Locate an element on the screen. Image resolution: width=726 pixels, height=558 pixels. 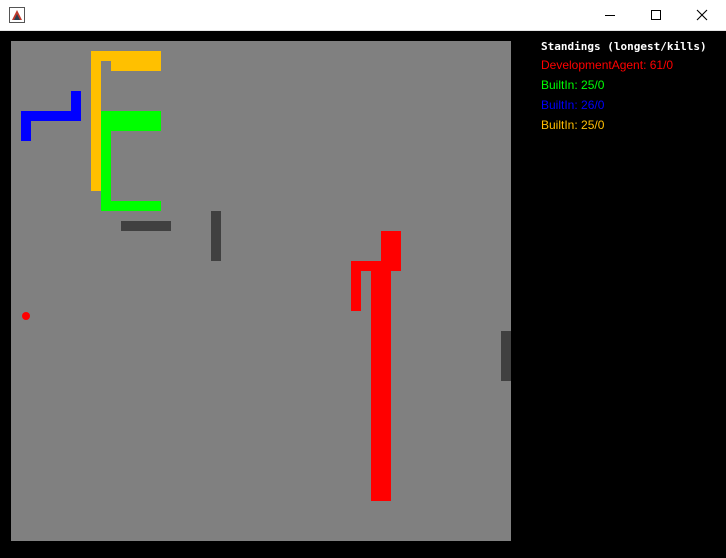
apple is located at coordinates (26, 316).